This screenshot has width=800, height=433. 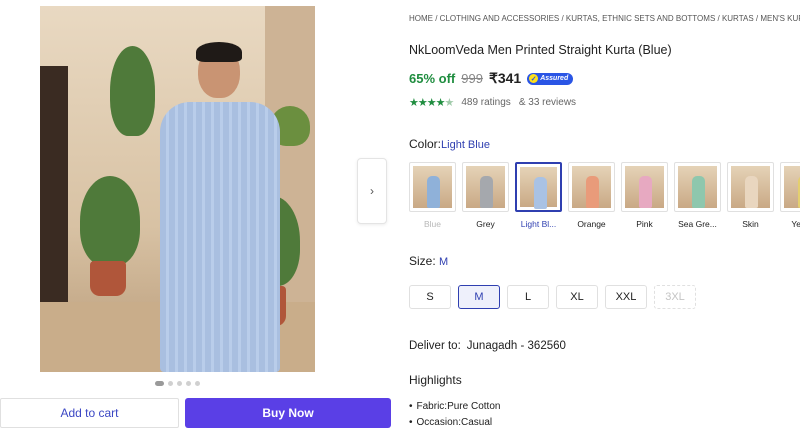 I want to click on highlights-list: Fabric:Pure Cotton Occasion:Casual, so click(x=455, y=417).